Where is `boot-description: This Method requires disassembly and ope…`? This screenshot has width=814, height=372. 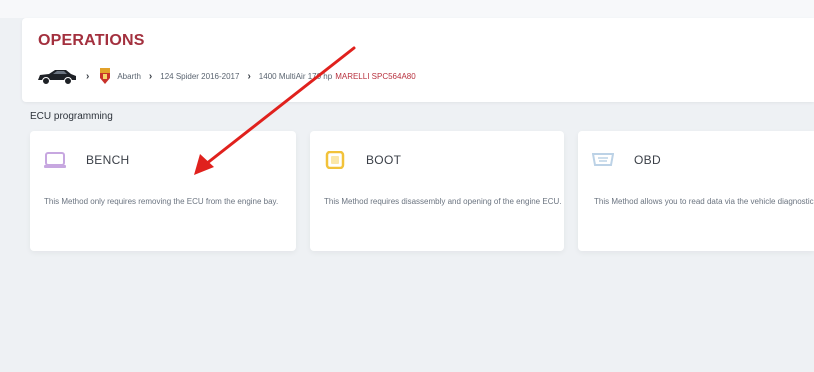
boot-description: This Method requires disassembly and ope… is located at coordinates (443, 201).